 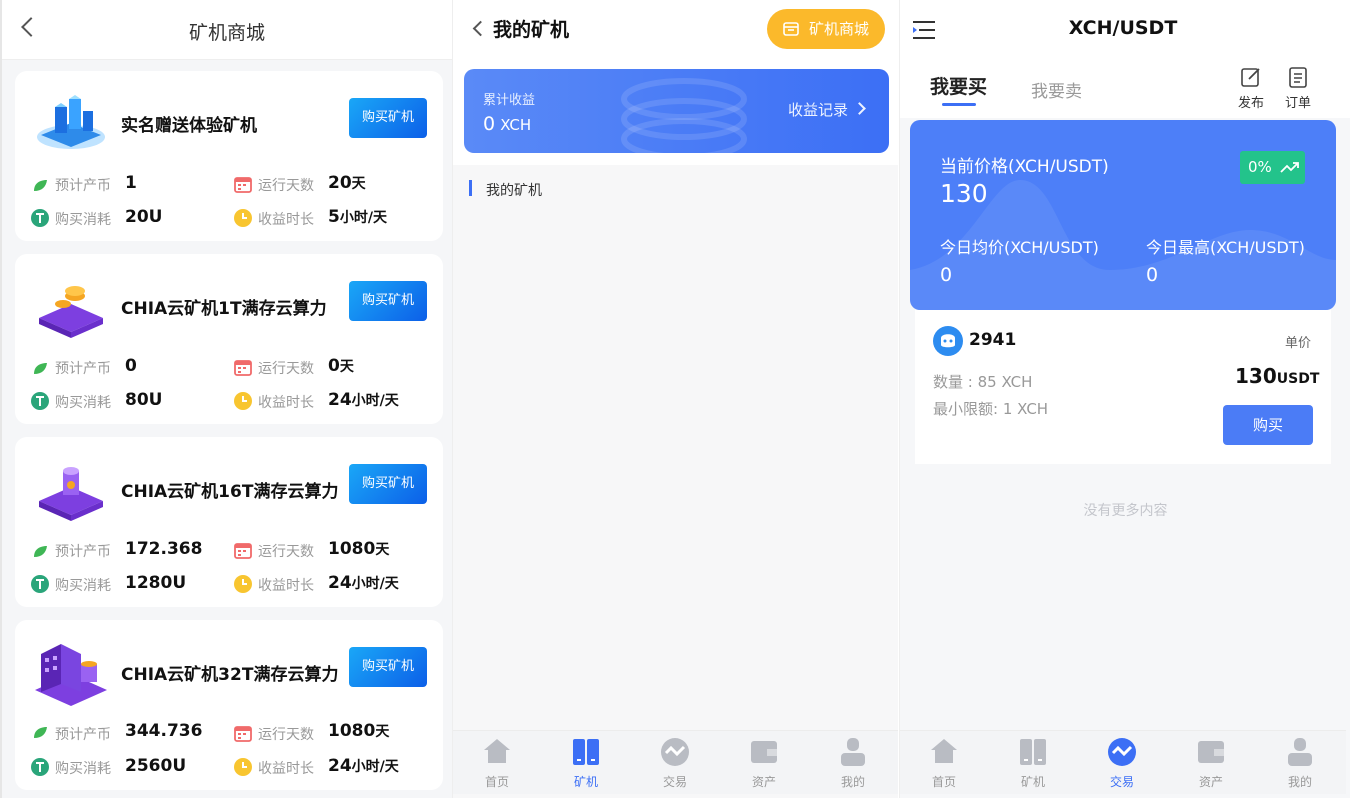 I want to click on order-min-limit: 最小限额: 1 XCH, so click(x=991, y=409).